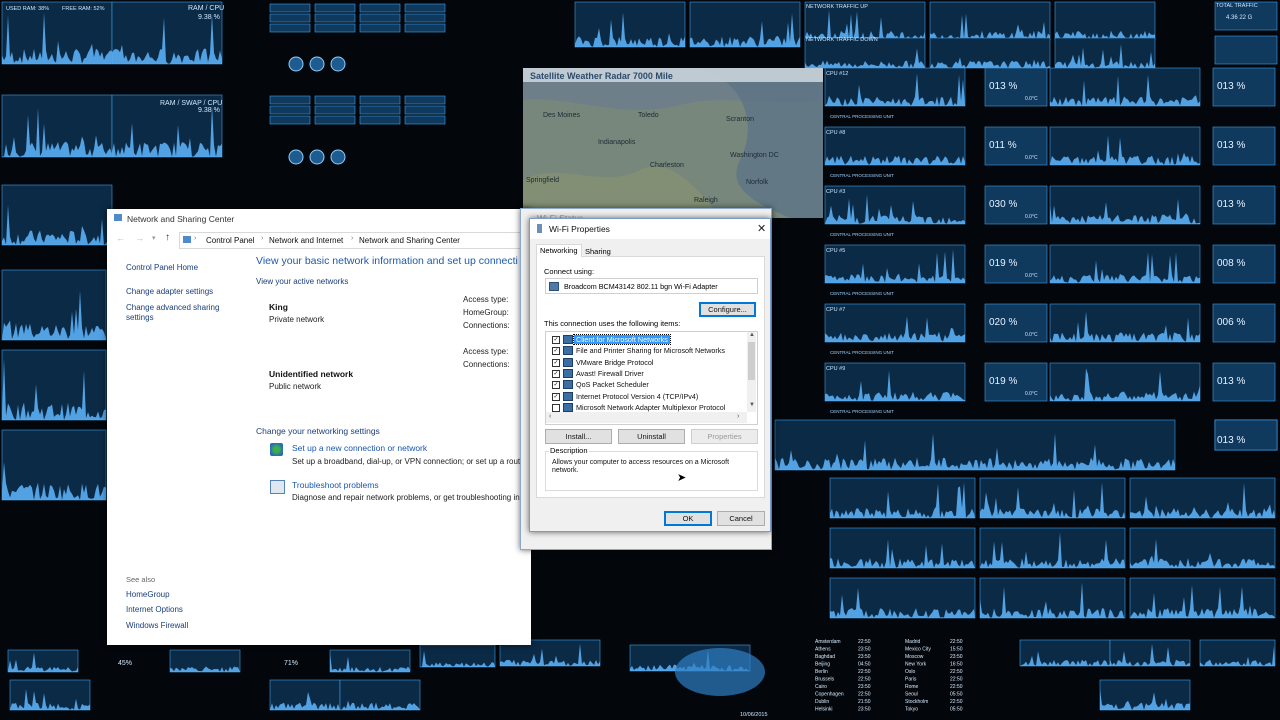  Describe the element at coordinates (561, 115) in the screenshot. I see `city-label: Des Moines` at that location.